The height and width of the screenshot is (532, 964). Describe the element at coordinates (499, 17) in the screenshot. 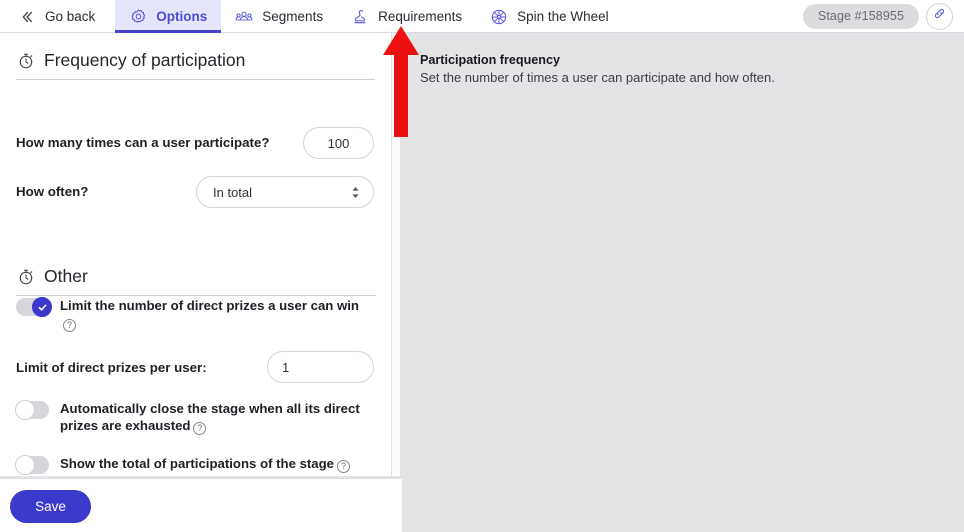

I see `wheel-icon` at that location.